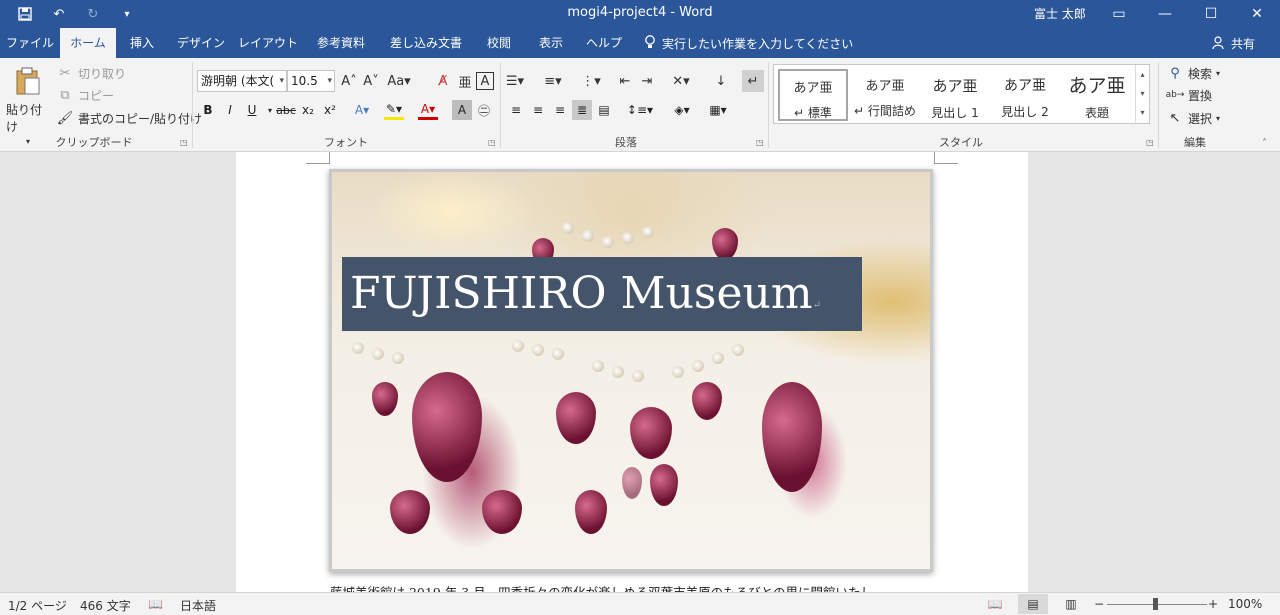  Describe the element at coordinates (1193, 73) in the screenshot. I see `find-button: ⚲ 検索 ▾` at that location.